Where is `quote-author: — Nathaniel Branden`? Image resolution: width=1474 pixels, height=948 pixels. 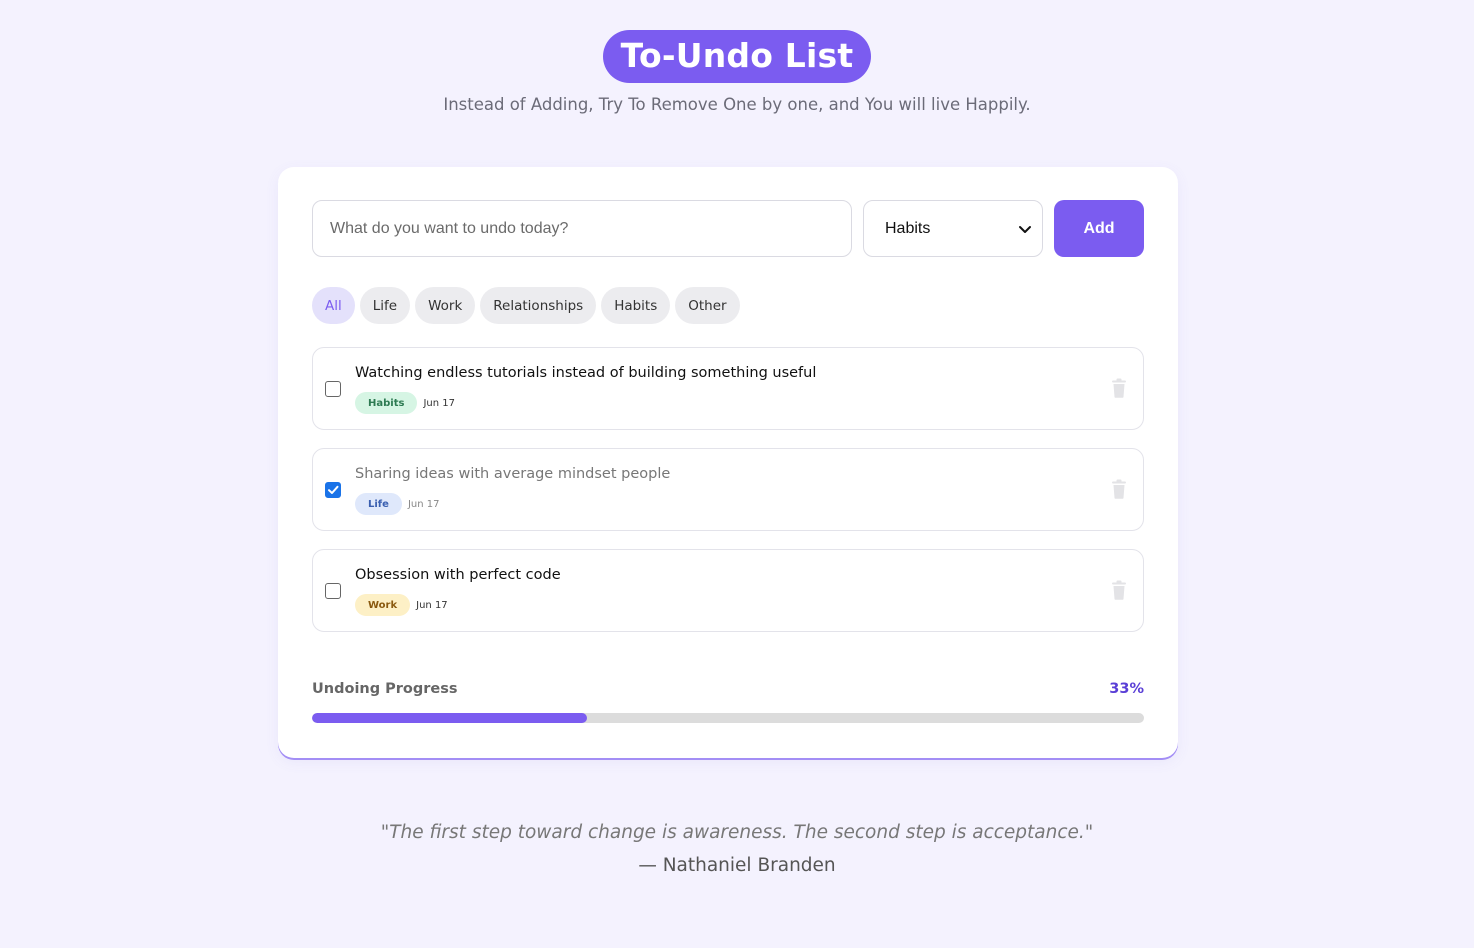
quote-author: — Nathaniel Branden is located at coordinates (737, 865).